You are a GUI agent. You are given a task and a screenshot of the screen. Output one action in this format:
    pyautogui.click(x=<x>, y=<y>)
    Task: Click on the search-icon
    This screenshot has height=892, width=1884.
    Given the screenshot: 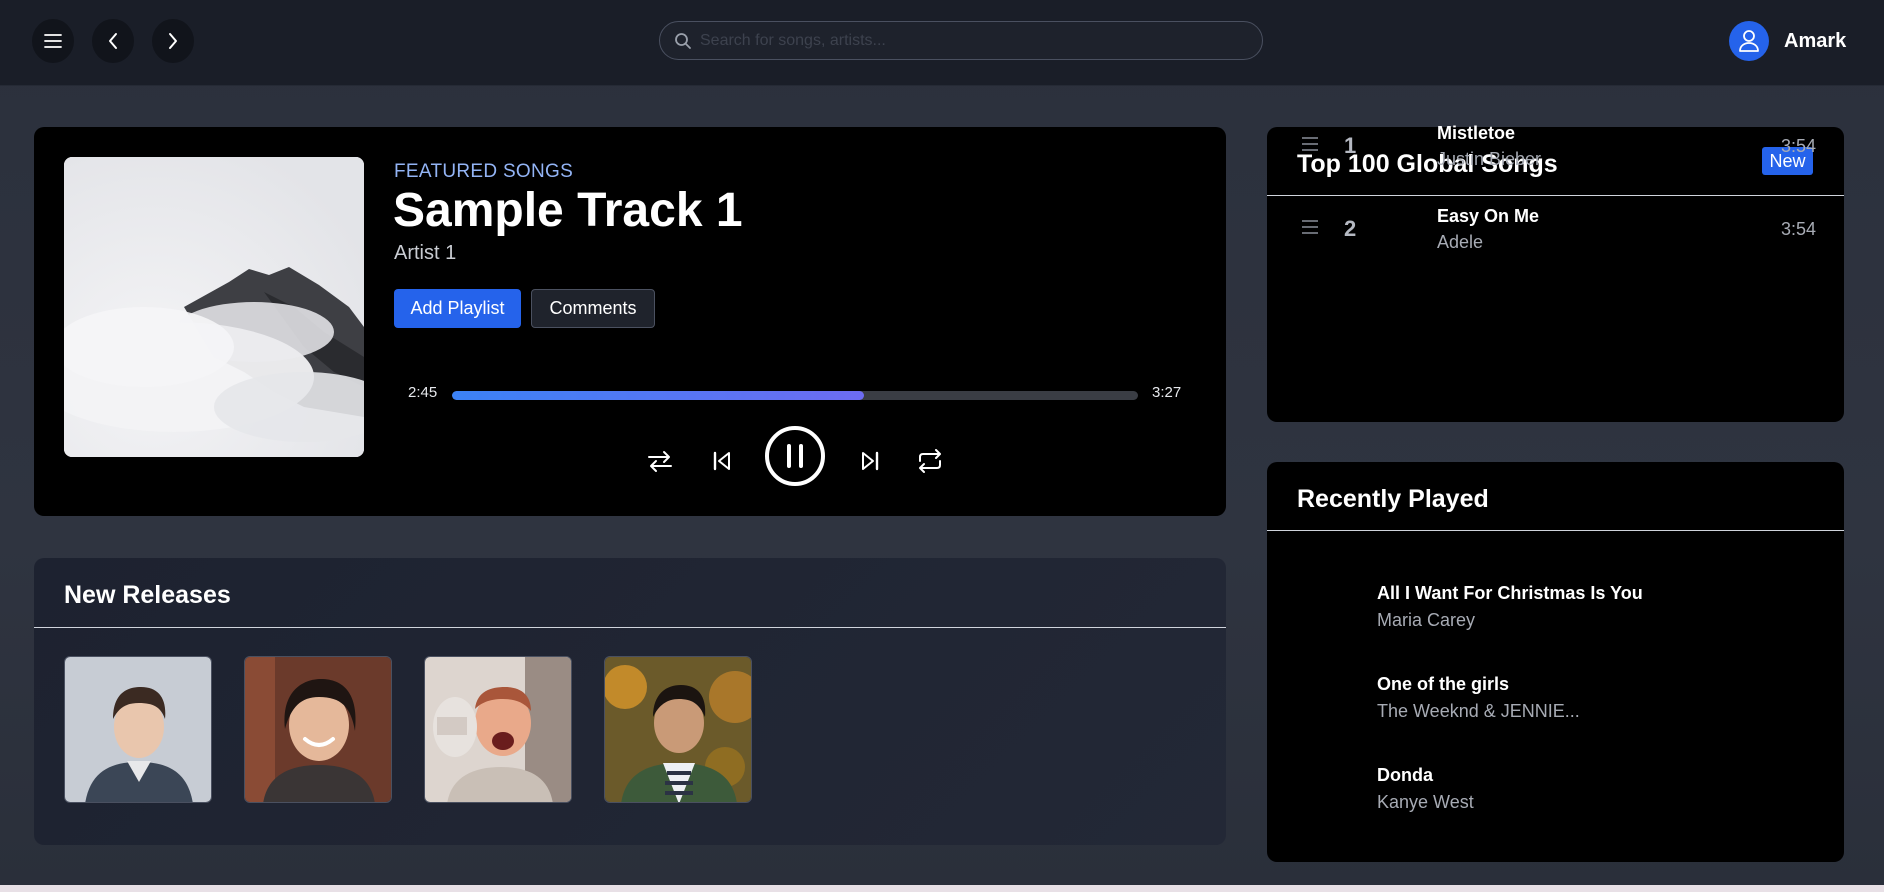 What is the action you would take?
    pyautogui.click(x=683, y=40)
    